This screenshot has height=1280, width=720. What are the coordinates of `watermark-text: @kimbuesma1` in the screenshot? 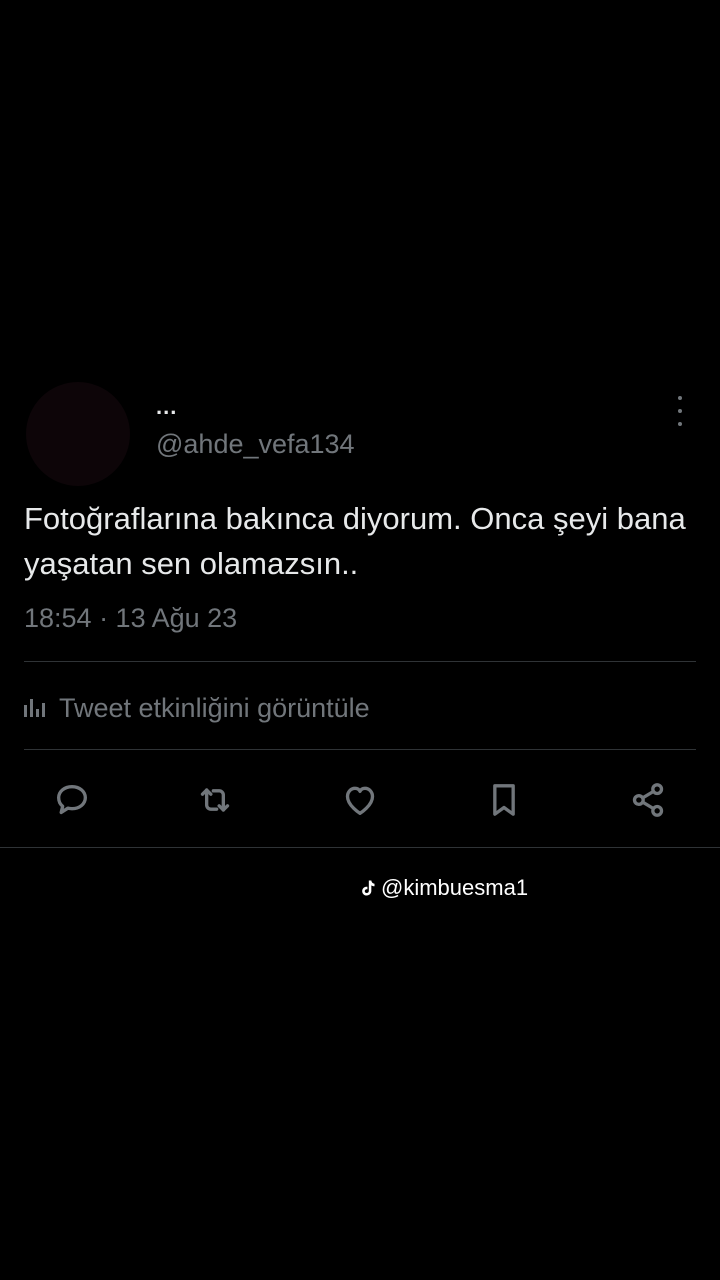 It's located at (455, 887).